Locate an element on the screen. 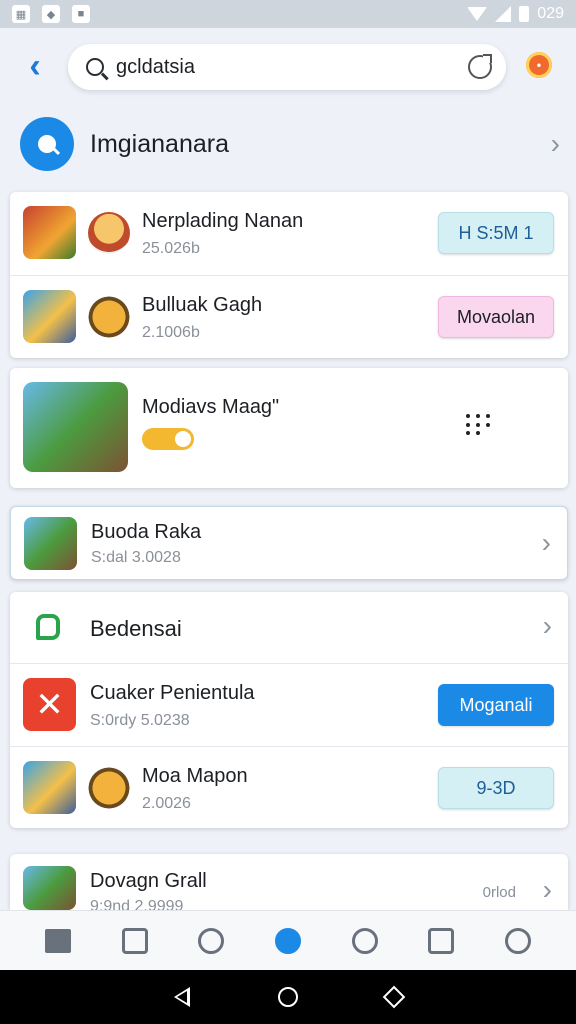  wifi-icon is located at coordinates (477, 14).